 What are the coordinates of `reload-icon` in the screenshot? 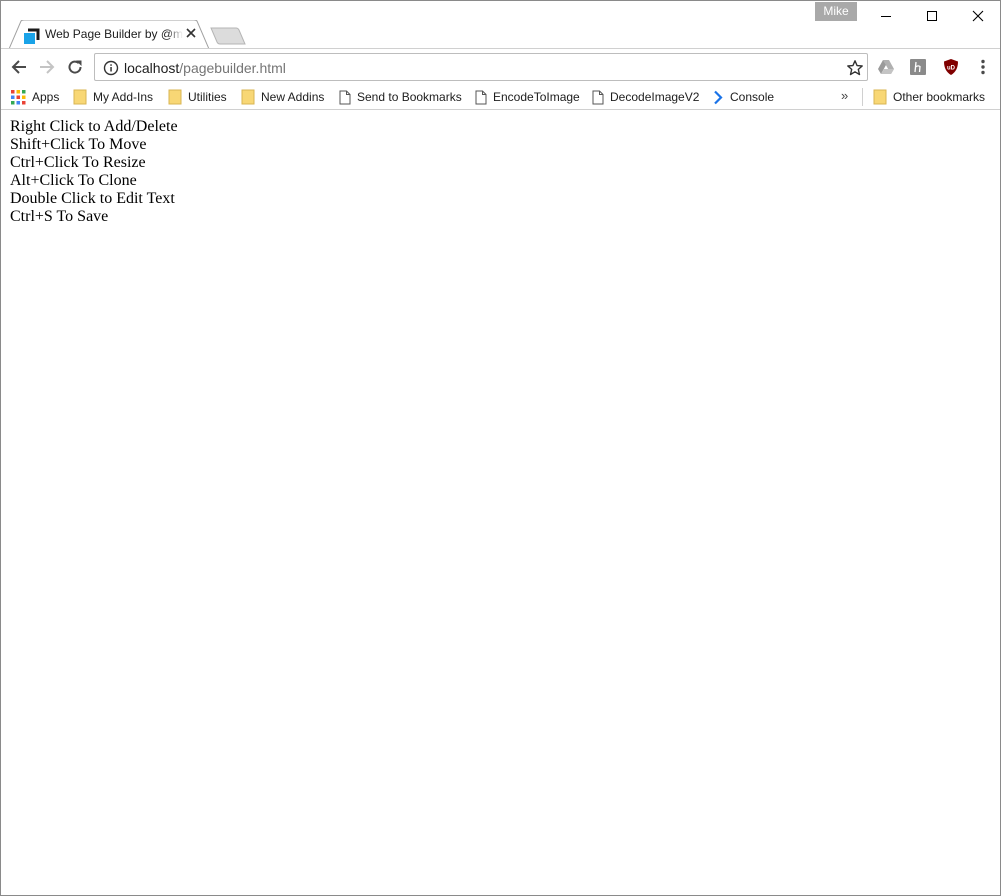 It's located at (75, 67).